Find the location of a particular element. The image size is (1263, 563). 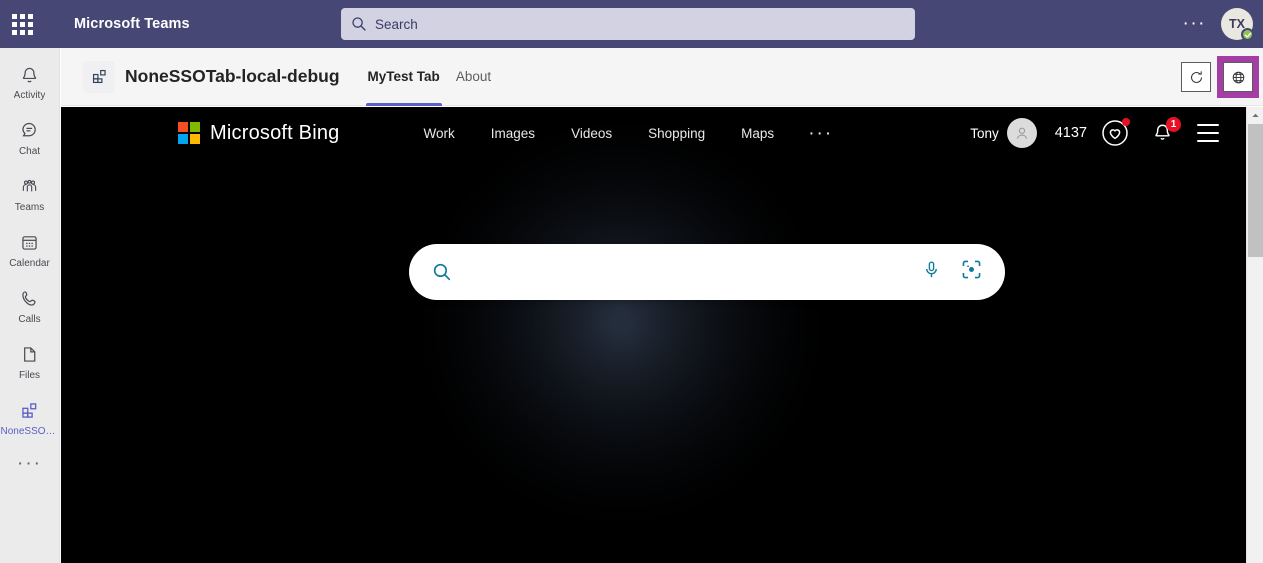

chat-icon is located at coordinates (29, 131).